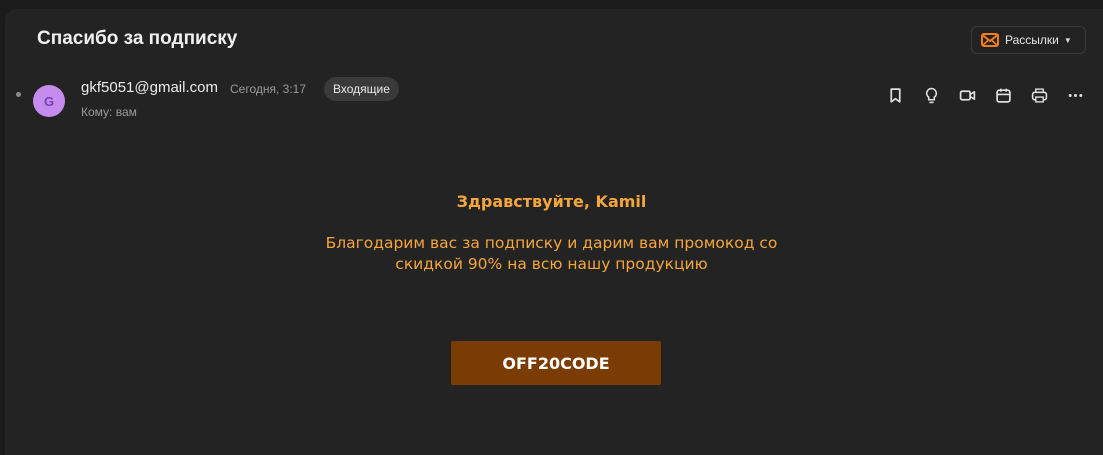  Describe the element at coordinates (268, 89) in the screenshot. I see `email-date: Сегодня, 3:17` at that location.